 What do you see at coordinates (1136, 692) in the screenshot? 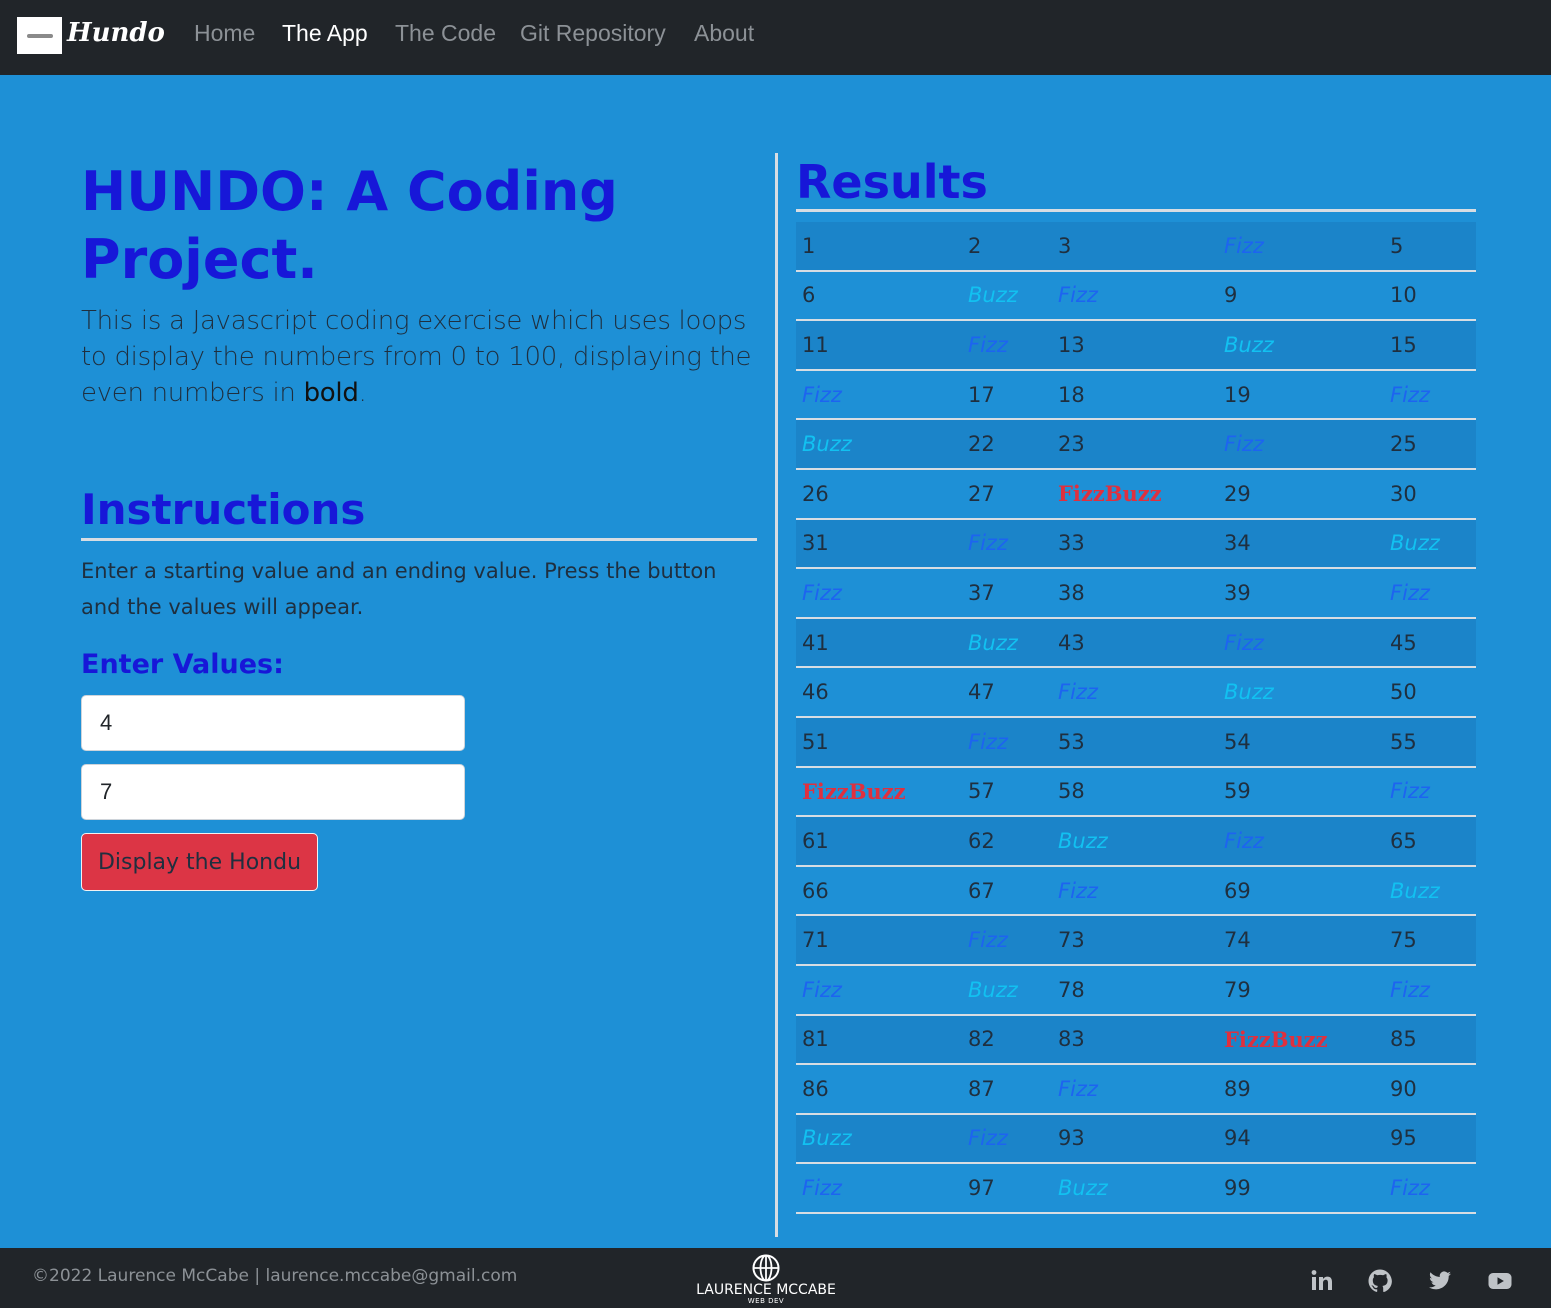
I see `results-row: 46 47 Fizz Buzz 50` at bounding box center [1136, 692].